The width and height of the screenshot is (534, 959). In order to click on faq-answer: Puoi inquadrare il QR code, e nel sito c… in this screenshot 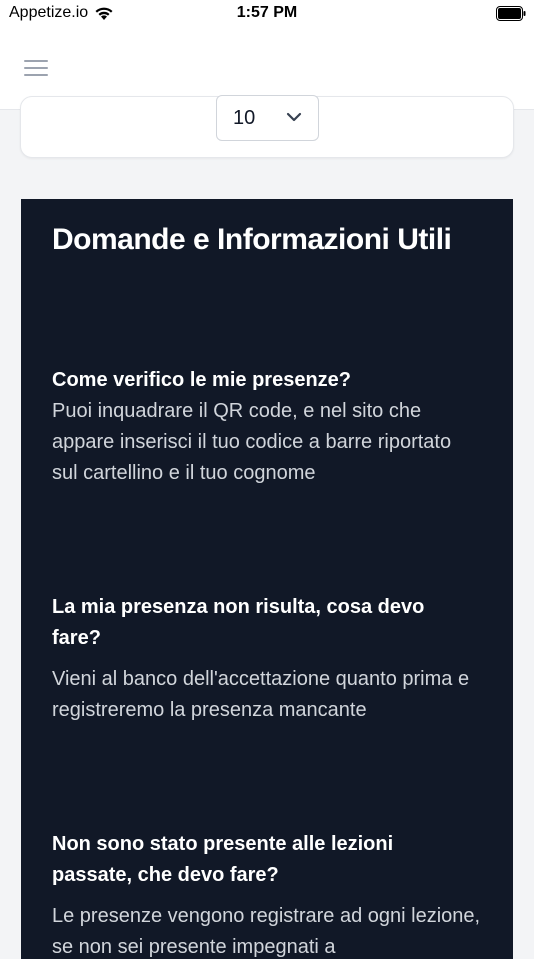, I will do `click(252, 442)`.